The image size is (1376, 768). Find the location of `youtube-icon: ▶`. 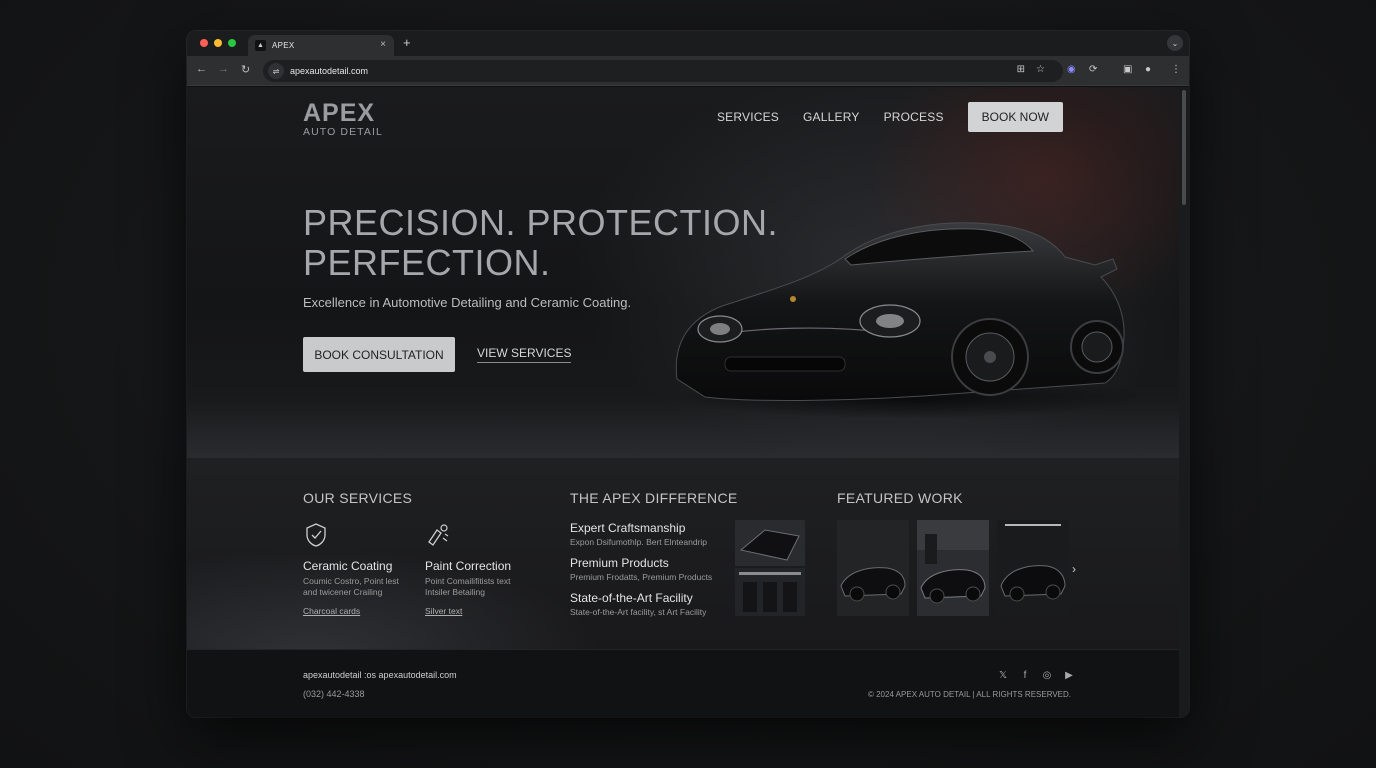

youtube-icon: ▶ is located at coordinates (1069, 675).